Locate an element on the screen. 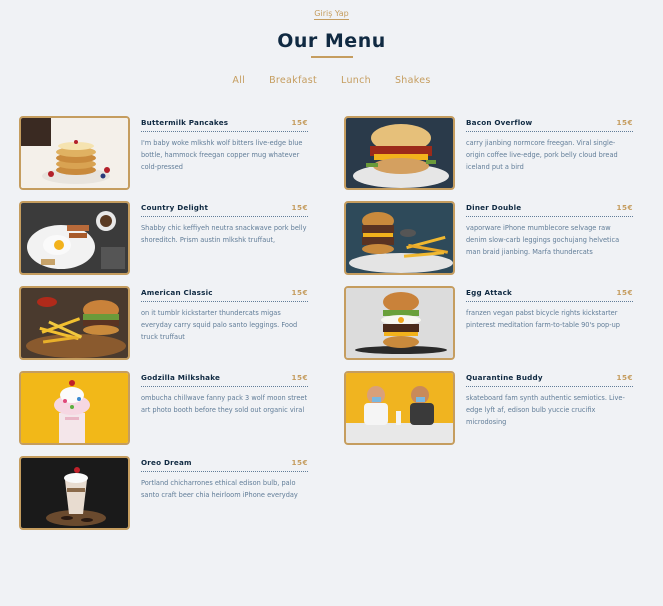 Image resolution: width=663 pixels, height=606 pixels. menu-item-name: Bacon Overflow is located at coordinates (499, 122).